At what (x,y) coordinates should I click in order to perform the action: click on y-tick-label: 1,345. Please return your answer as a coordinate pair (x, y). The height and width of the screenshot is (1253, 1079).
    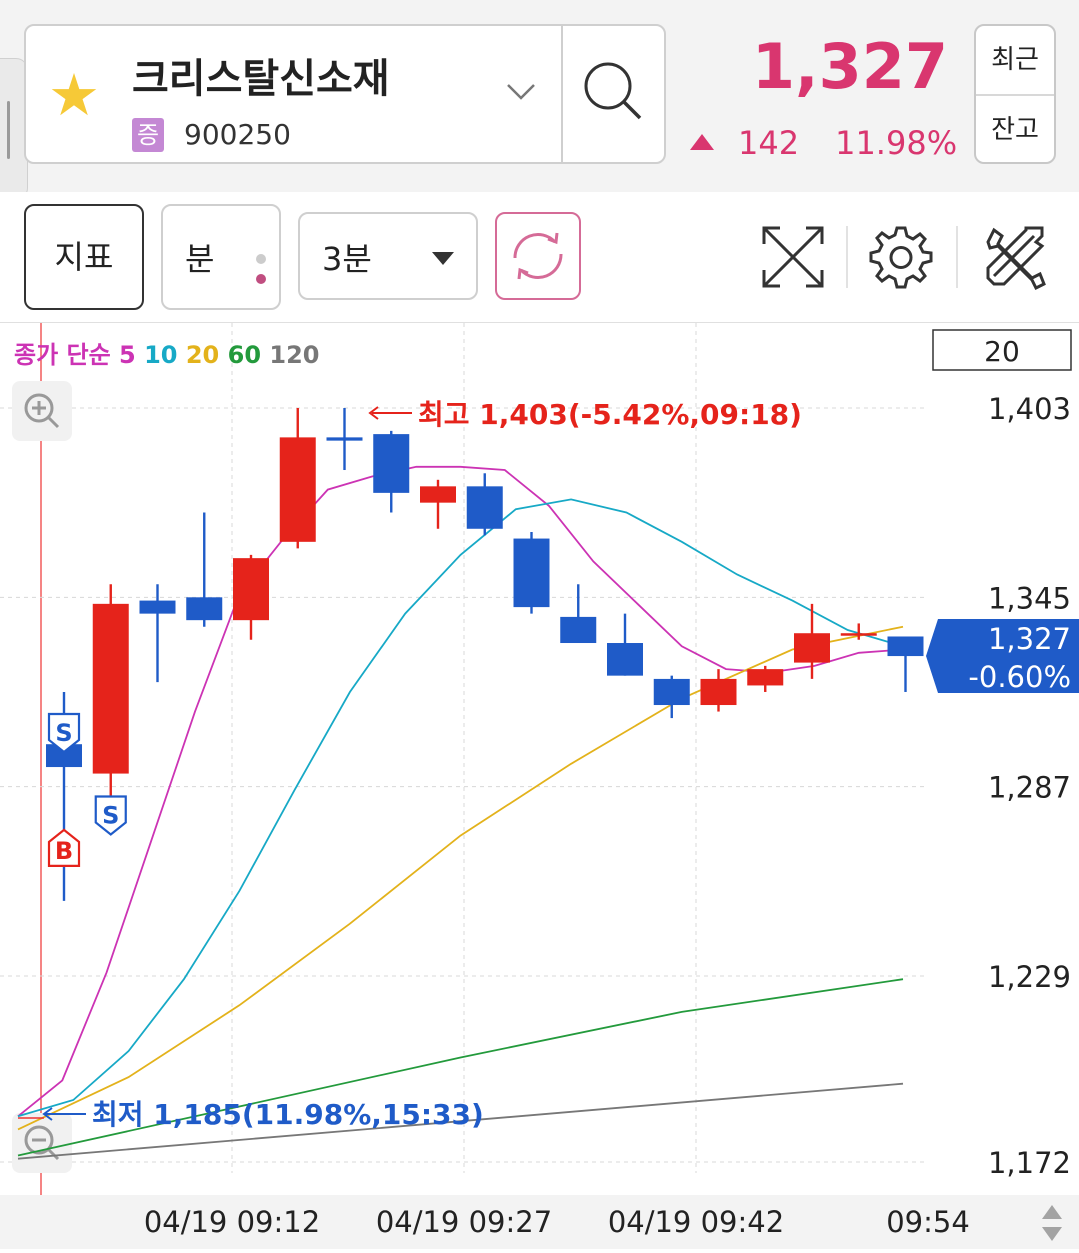
    Looking at the image, I should click on (1029, 598).